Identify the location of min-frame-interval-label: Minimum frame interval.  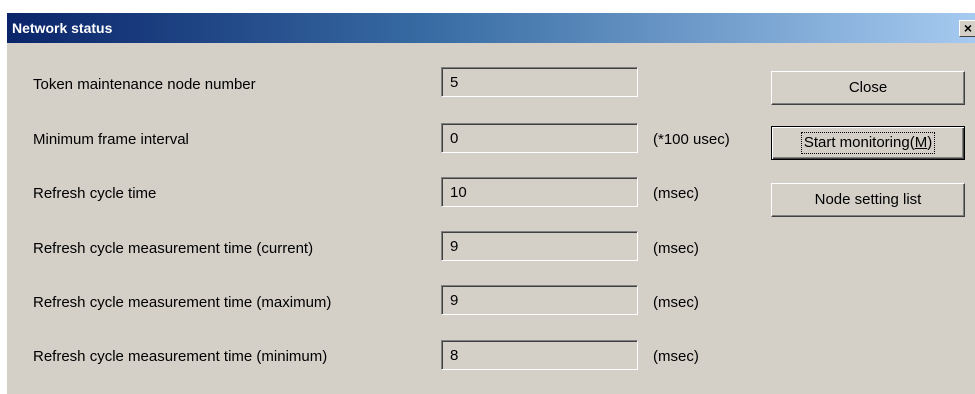
(111, 139).